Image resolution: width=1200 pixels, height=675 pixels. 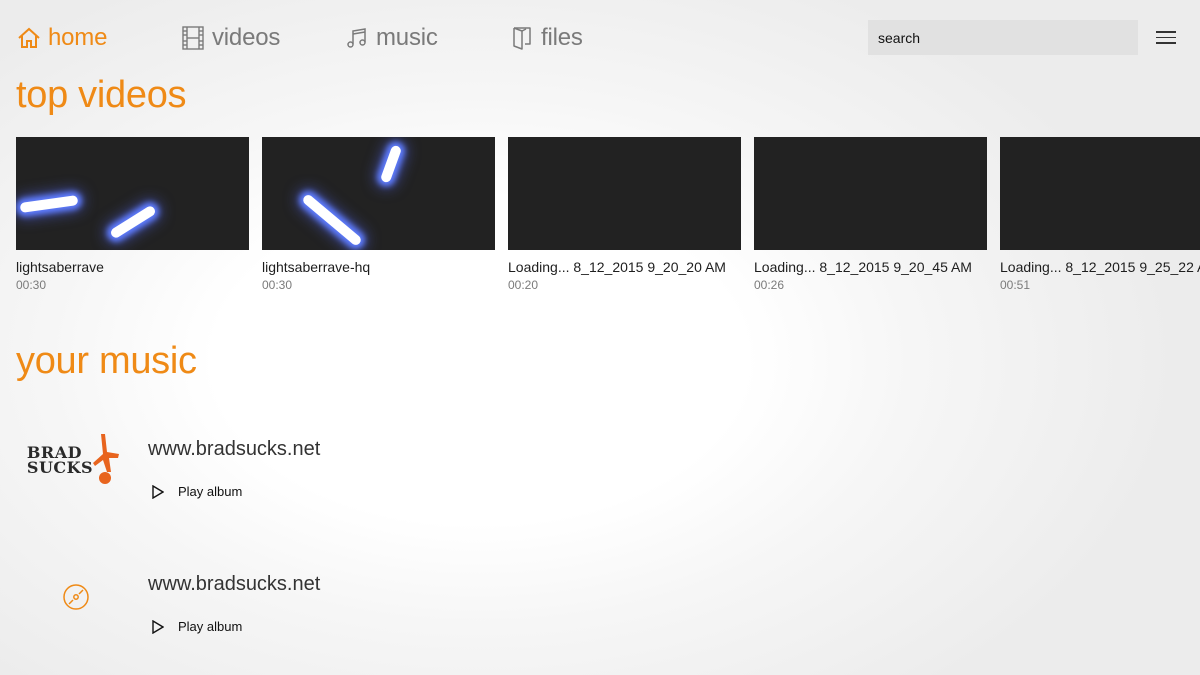 I want to click on video-title: lightsaberrave-hq, so click(x=316, y=267).